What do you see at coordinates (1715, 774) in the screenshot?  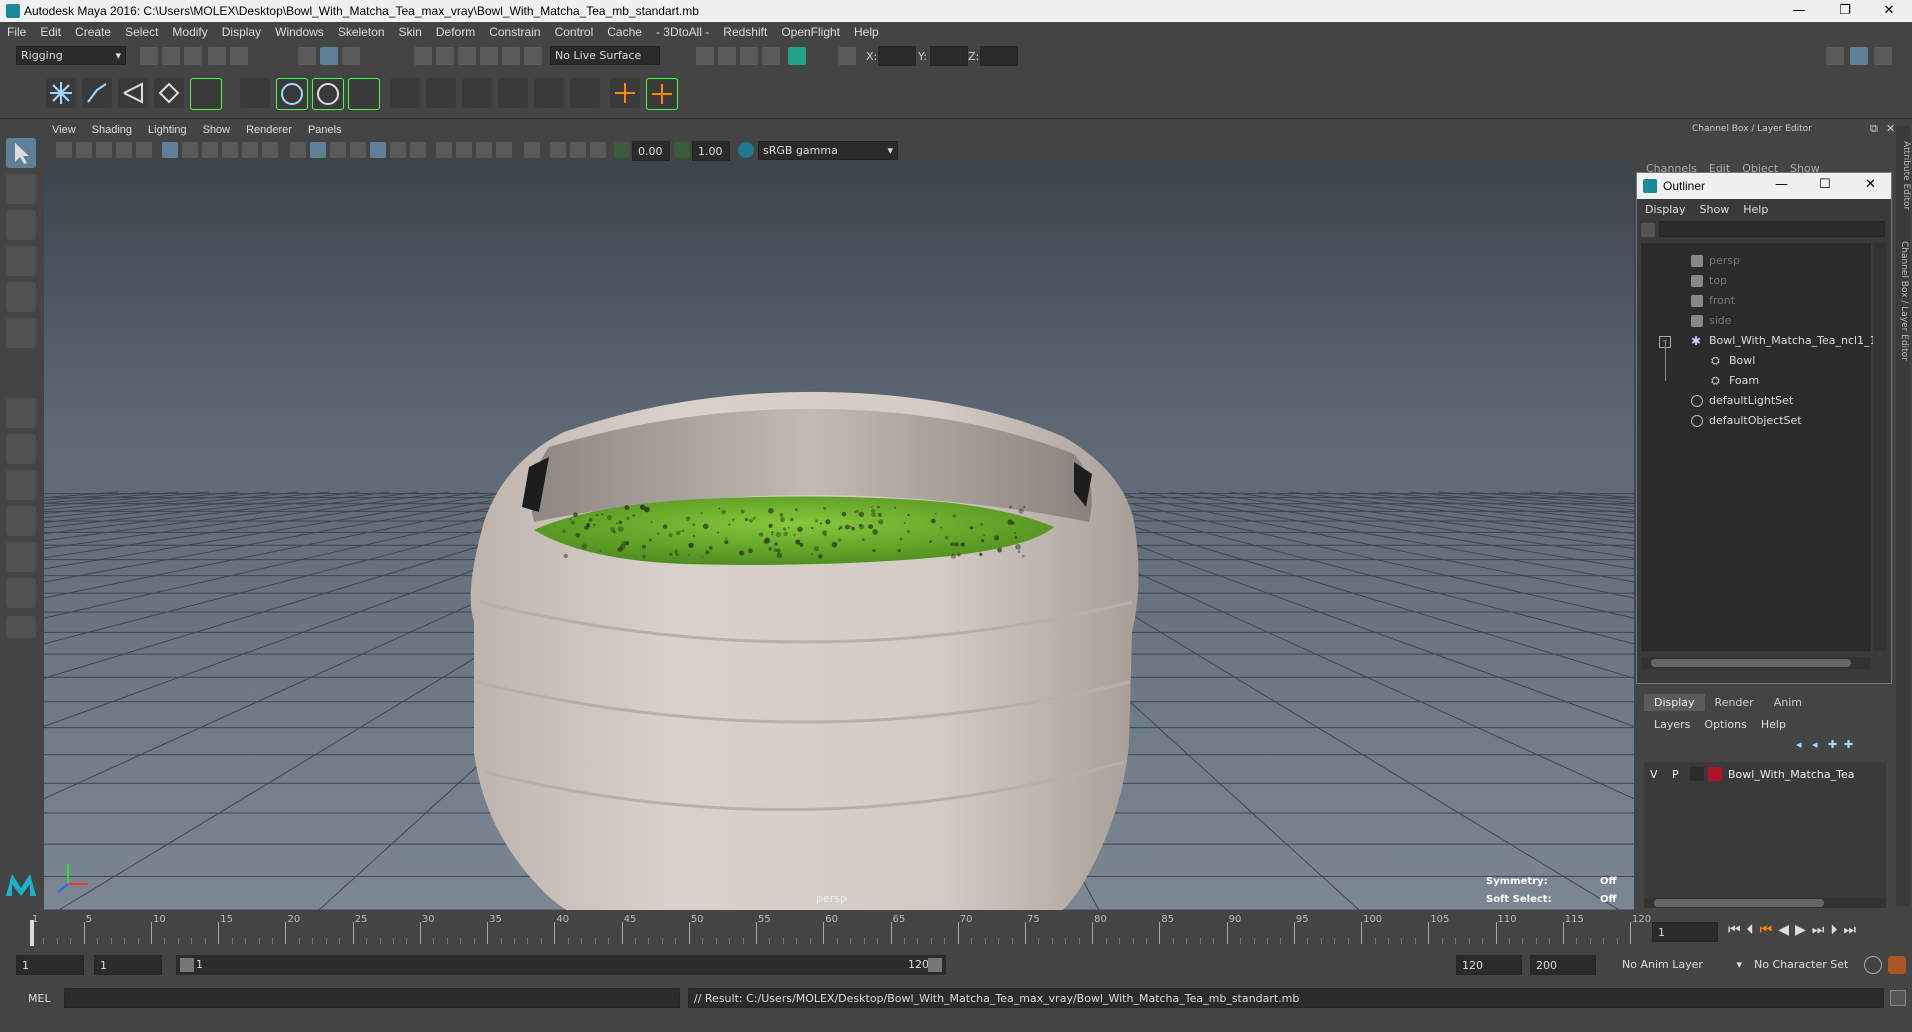 I see `layer-color-swatch` at bounding box center [1715, 774].